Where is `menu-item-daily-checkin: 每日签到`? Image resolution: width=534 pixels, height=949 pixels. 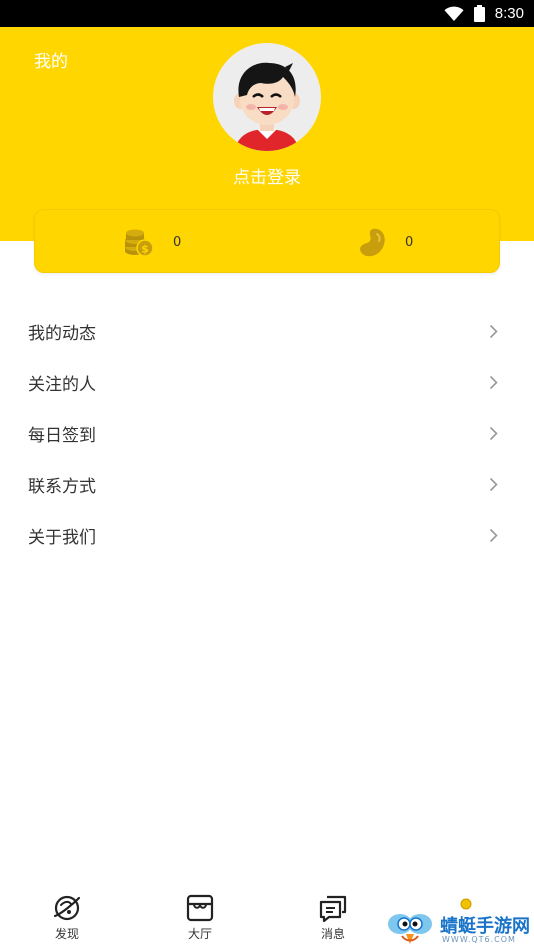
menu-item-daily-checkin: 每日签到 is located at coordinates (267, 433).